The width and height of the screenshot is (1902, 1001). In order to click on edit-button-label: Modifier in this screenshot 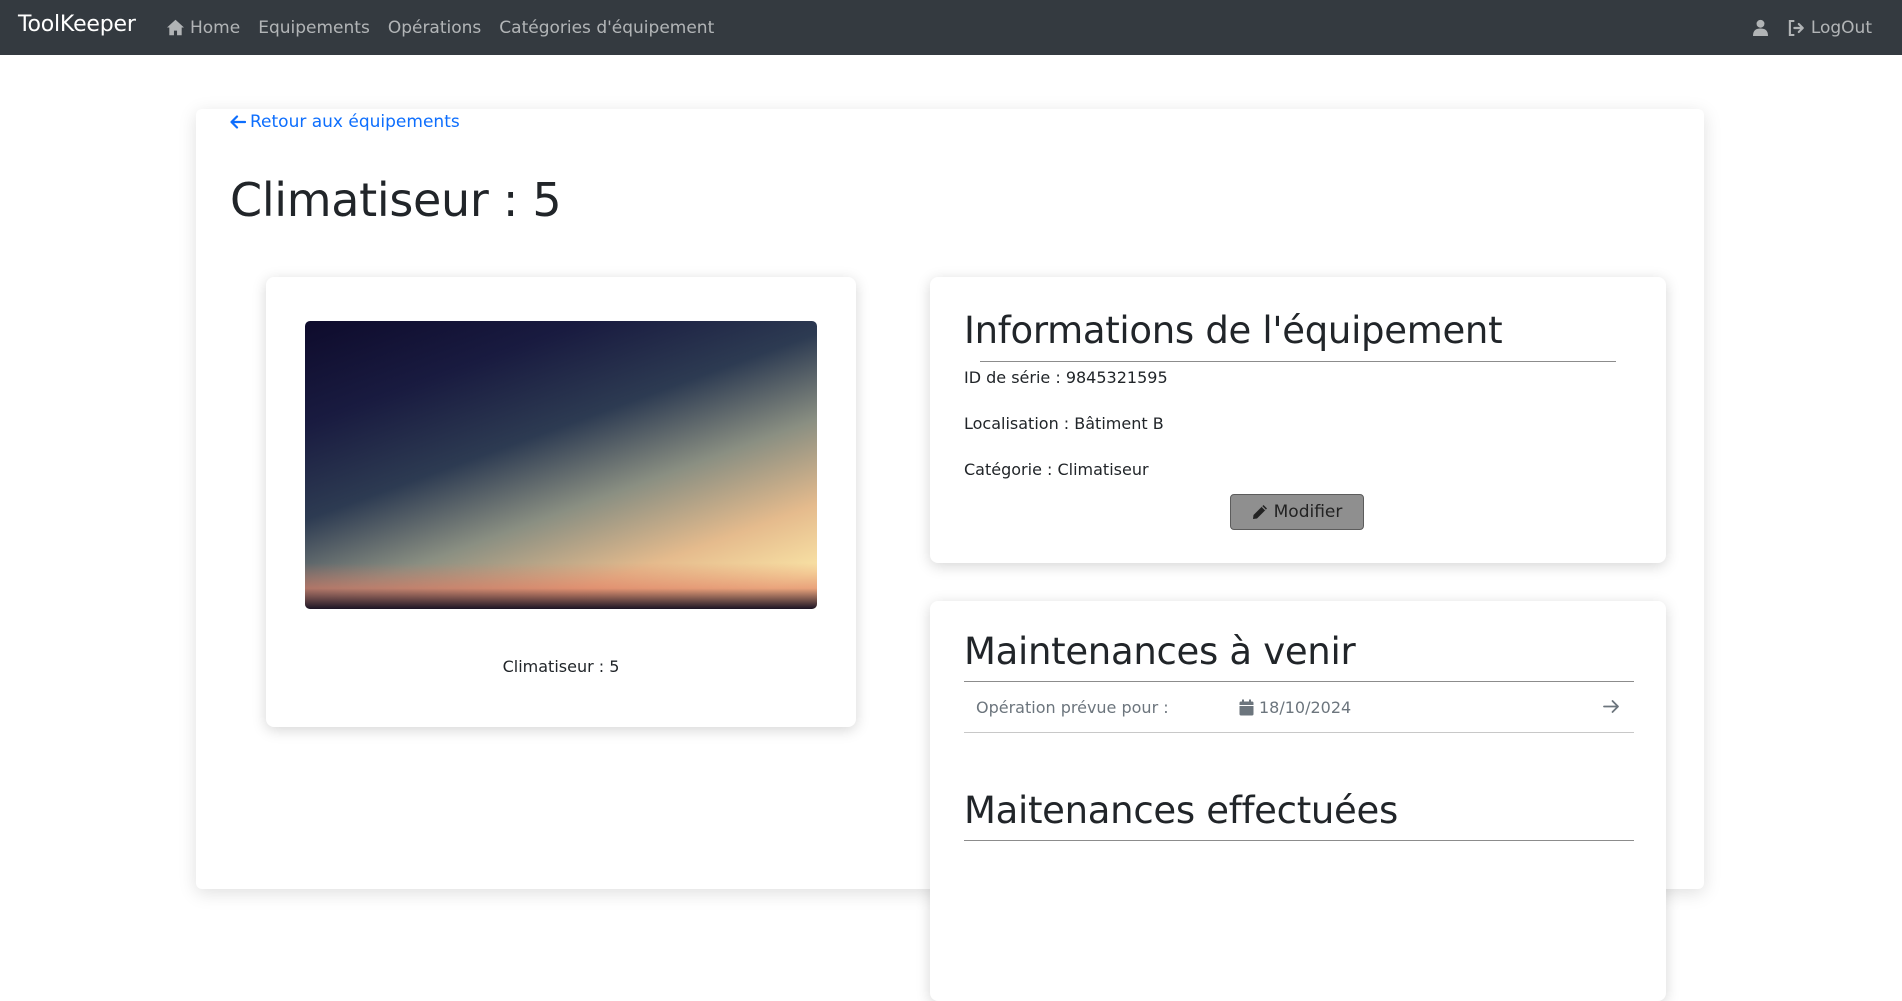, I will do `click(1308, 512)`.